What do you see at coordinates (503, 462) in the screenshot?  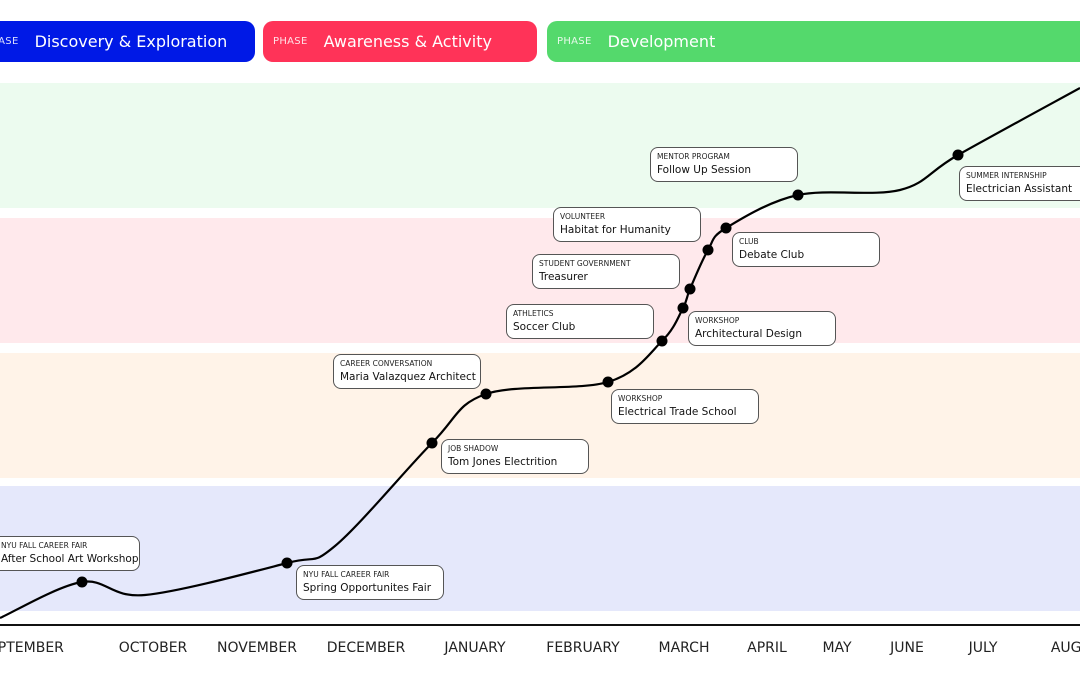 I see `event-title: Tom Jones Electrition` at bounding box center [503, 462].